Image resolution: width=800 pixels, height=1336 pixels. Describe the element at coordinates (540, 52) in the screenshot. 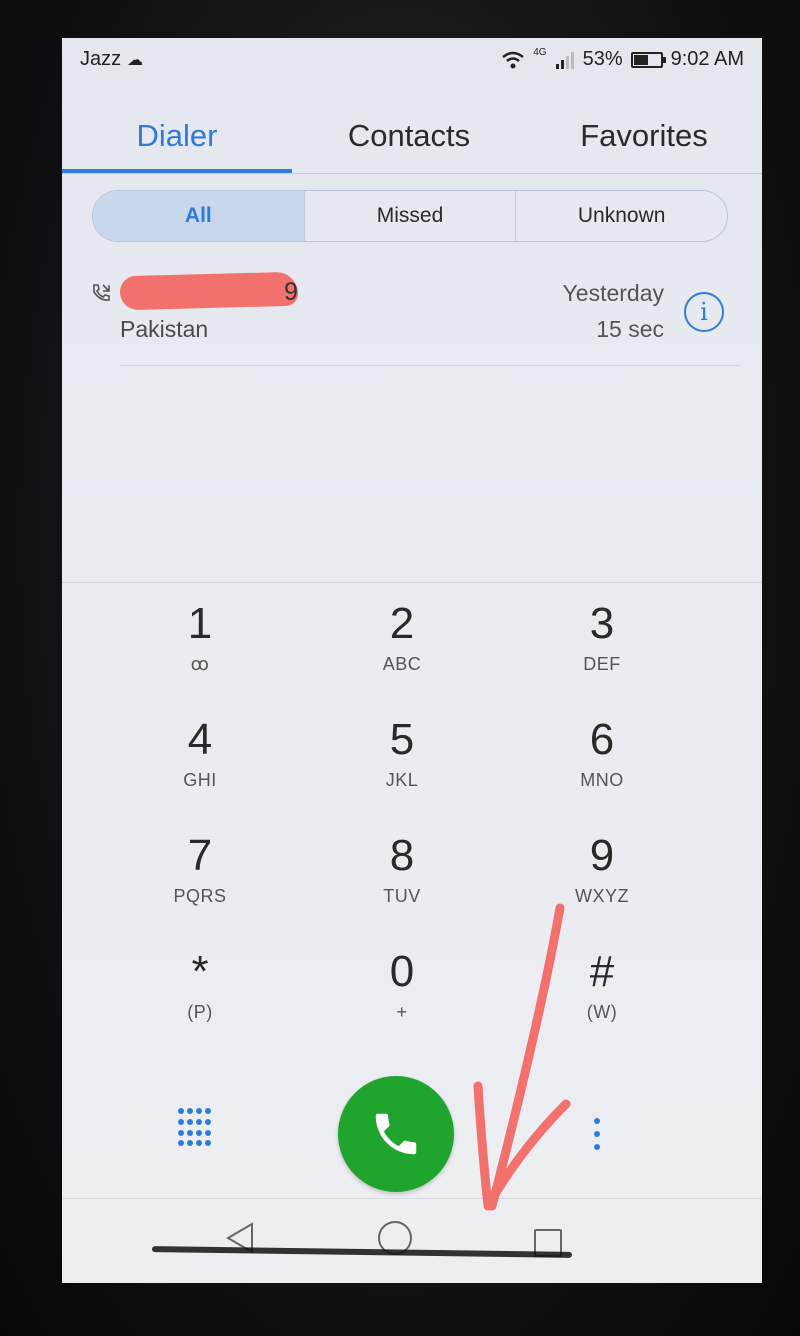

I see `network-type: 4G` at that location.